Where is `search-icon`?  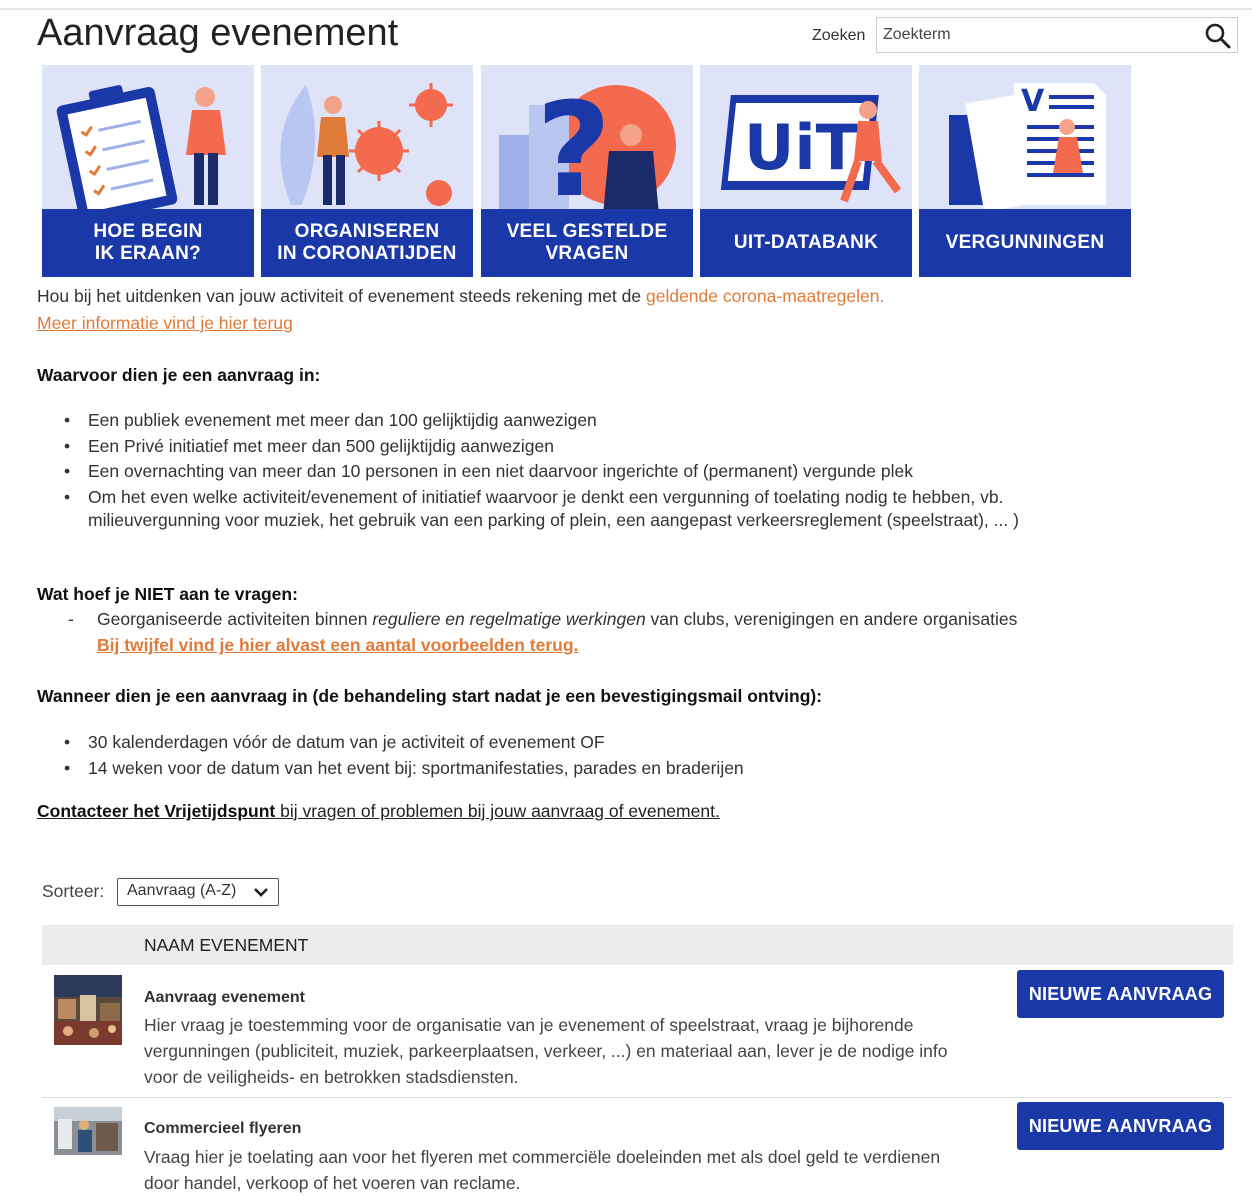
search-icon is located at coordinates (1218, 35).